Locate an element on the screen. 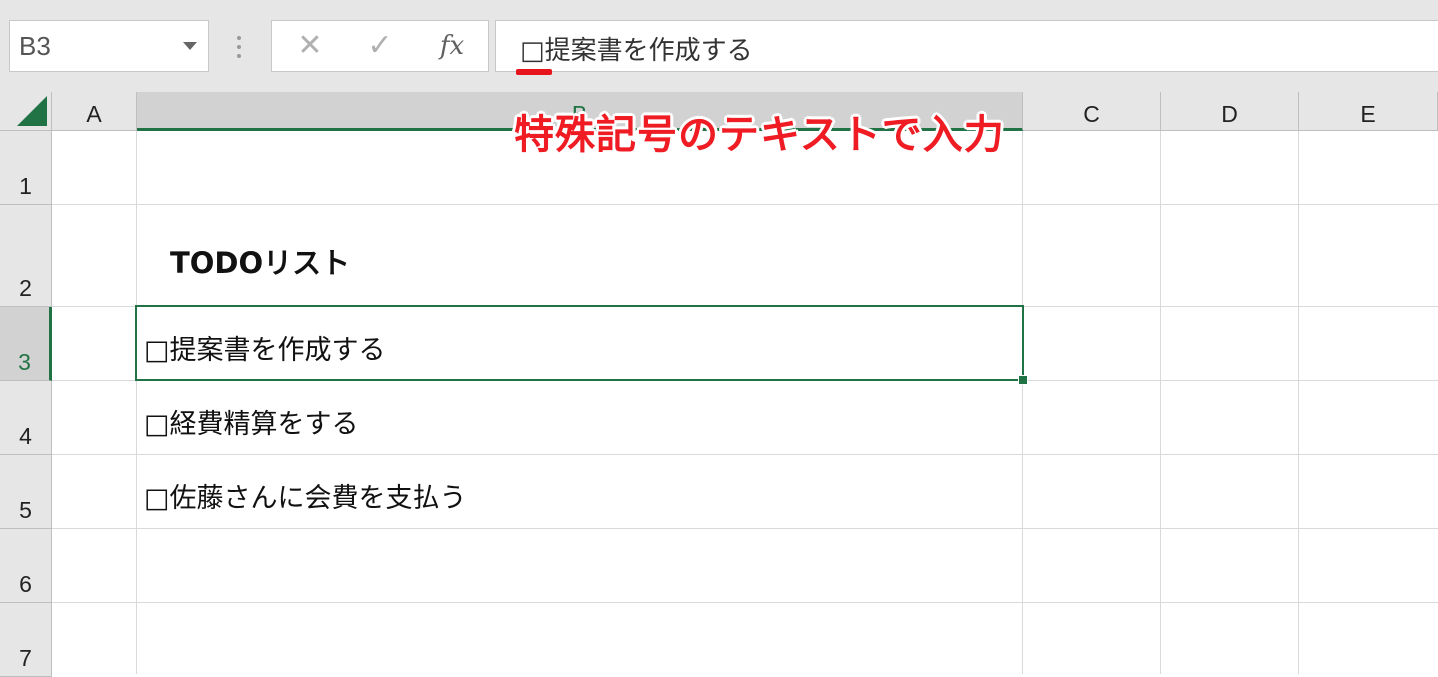 This screenshot has height=677, width=1438. row-header-1: 1 is located at coordinates (26, 168).